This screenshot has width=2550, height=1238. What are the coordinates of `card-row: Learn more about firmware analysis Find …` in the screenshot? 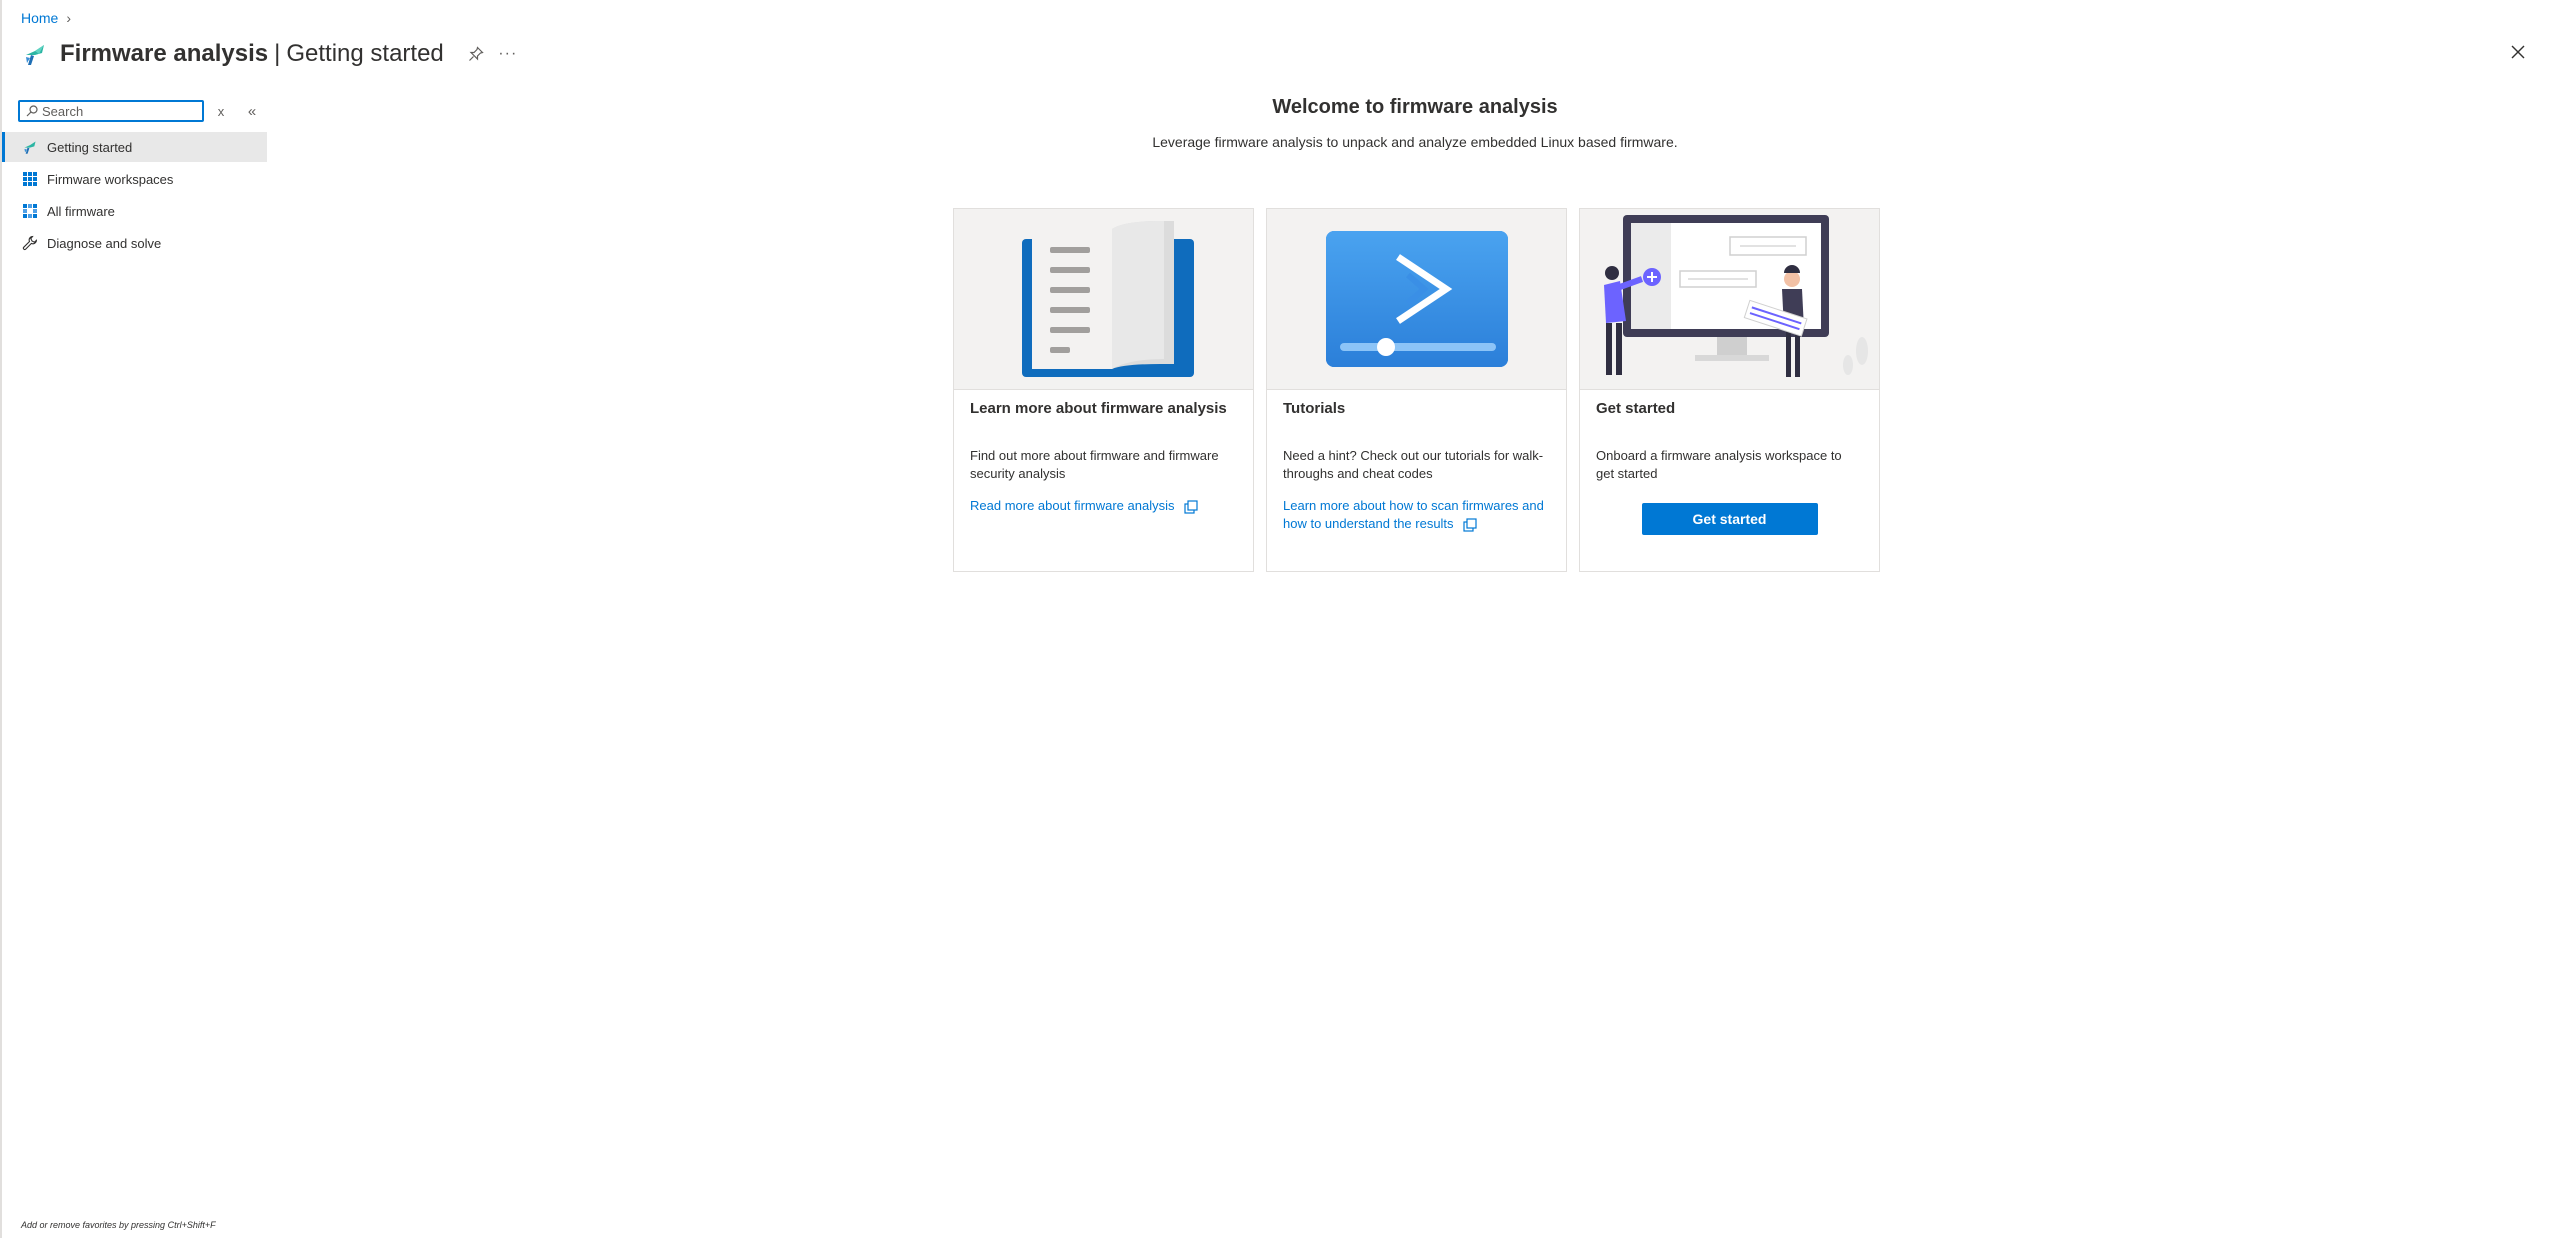 It's located at (1416, 390).